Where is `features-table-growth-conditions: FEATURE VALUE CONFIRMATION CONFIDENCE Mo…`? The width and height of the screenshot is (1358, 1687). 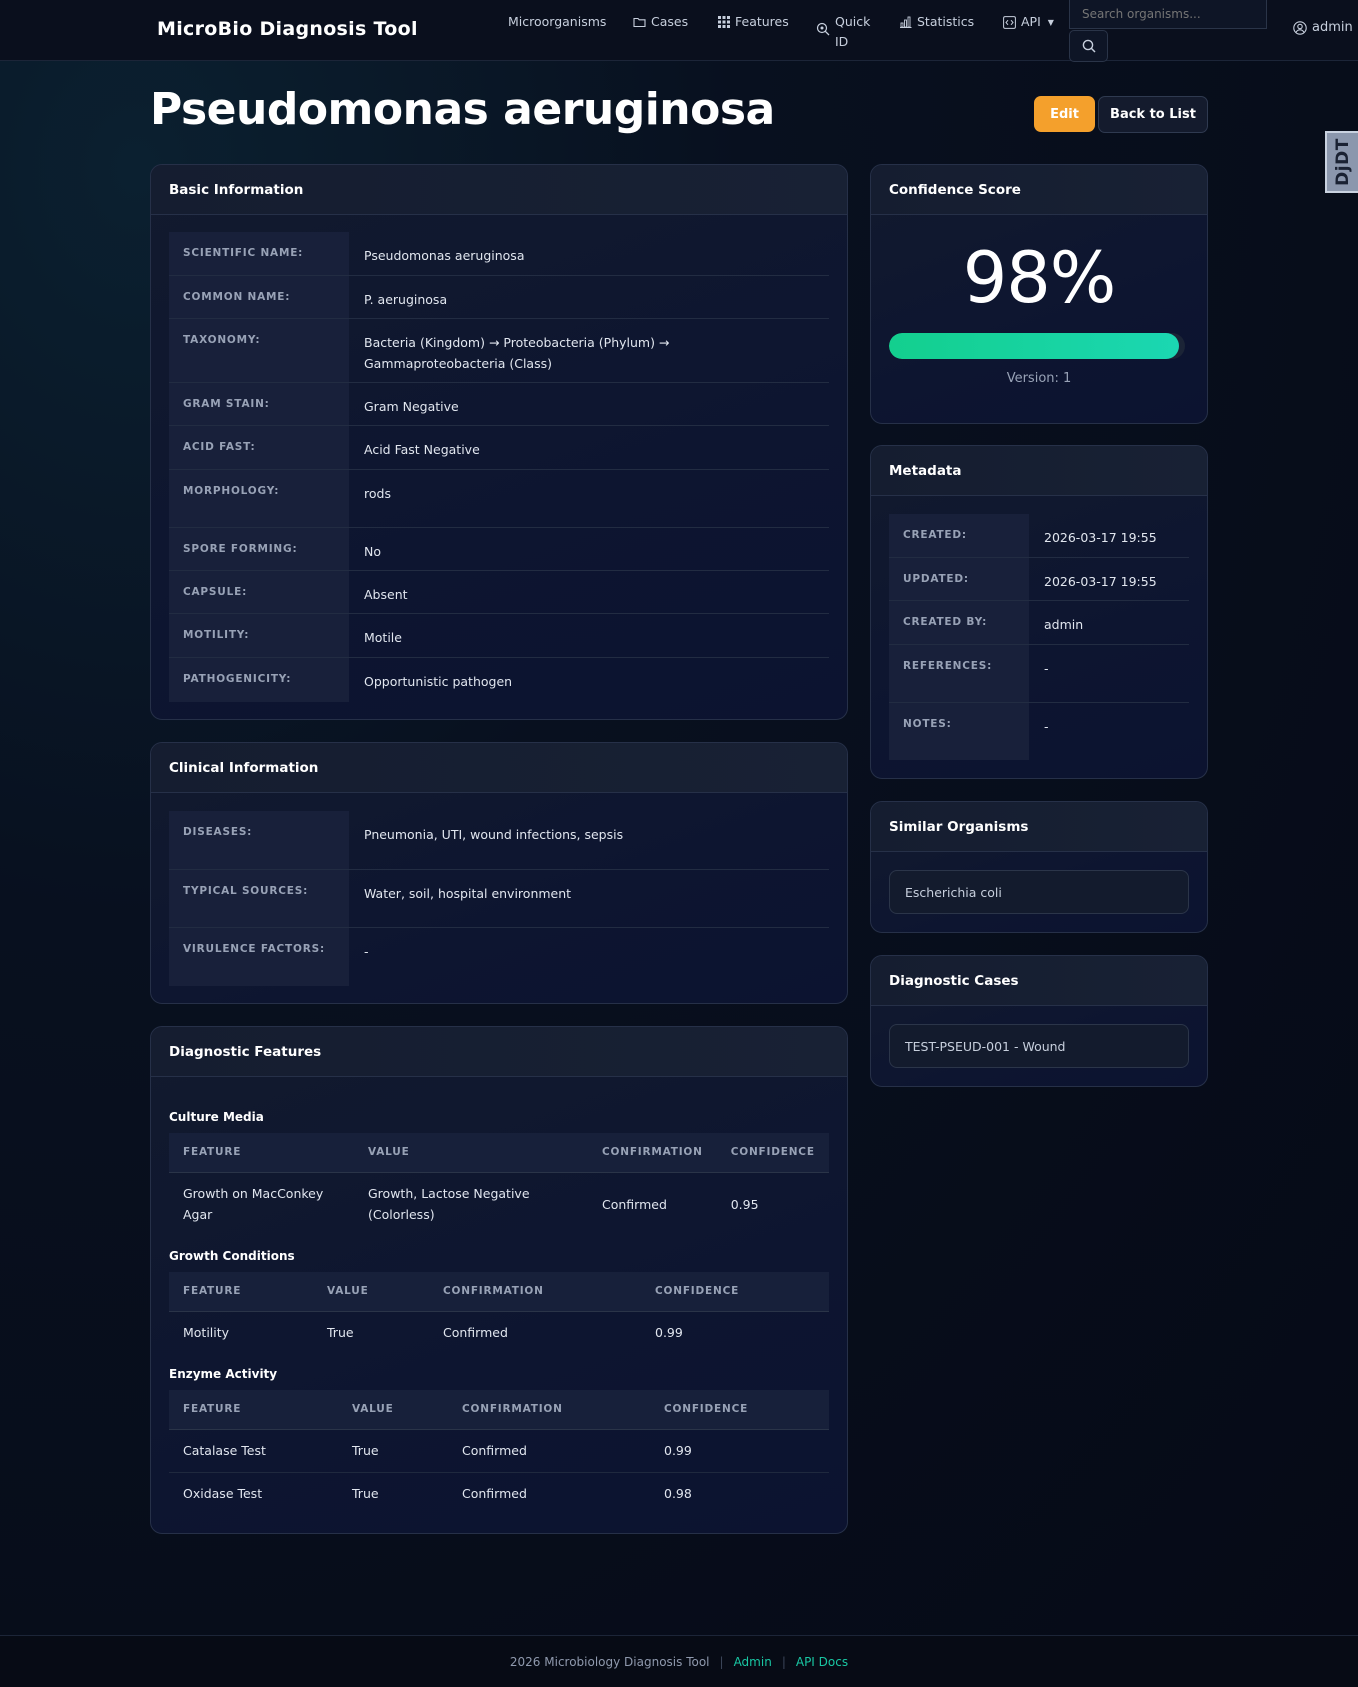
features-table-growth-conditions: FEATURE VALUE CONFIRMATION CONFIDENCE Mo… is located at coordinates (499, 1313).